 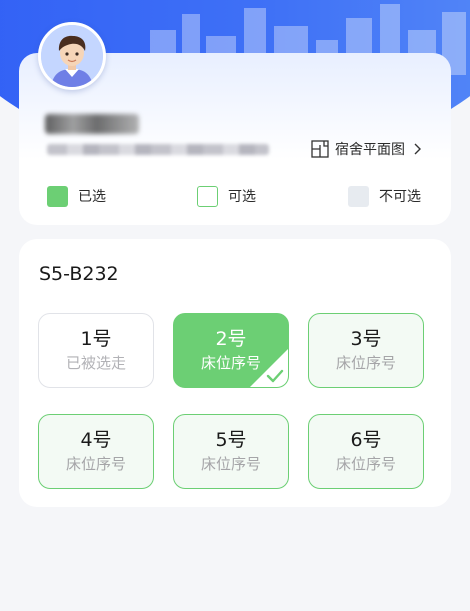 What do you see at coordinates (92, 124) in the screenshot?
I see `student-name-redacted` at bounding box center [92, 124].